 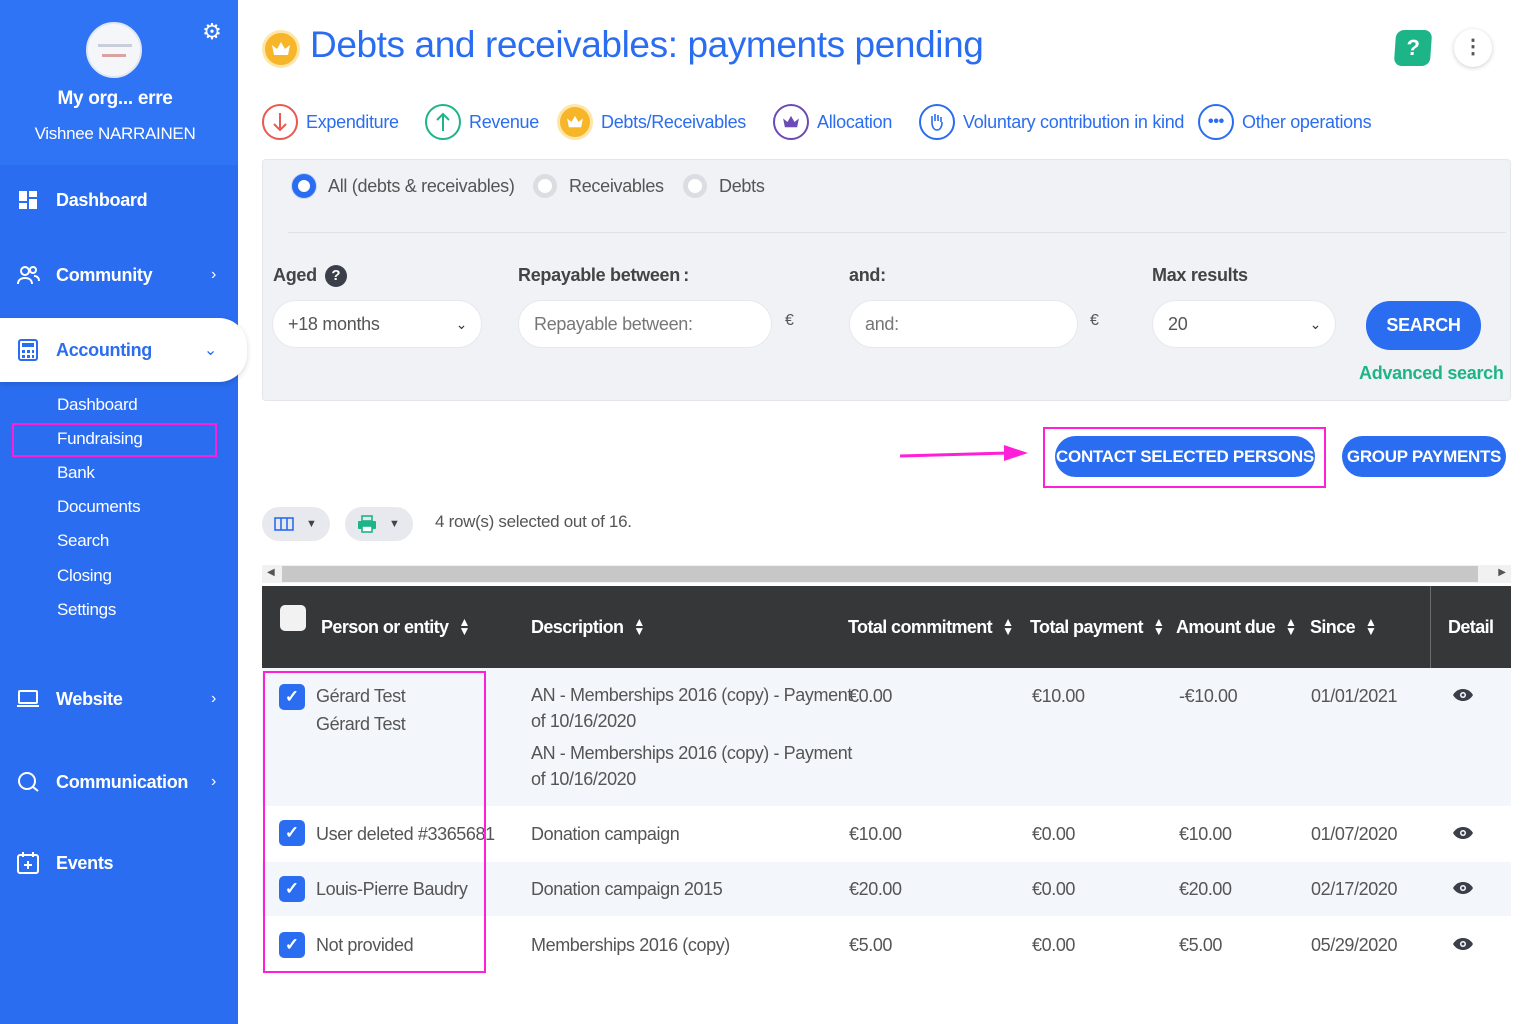 I want to click on repayable-max-input: and:, so click(x=963, y=324).